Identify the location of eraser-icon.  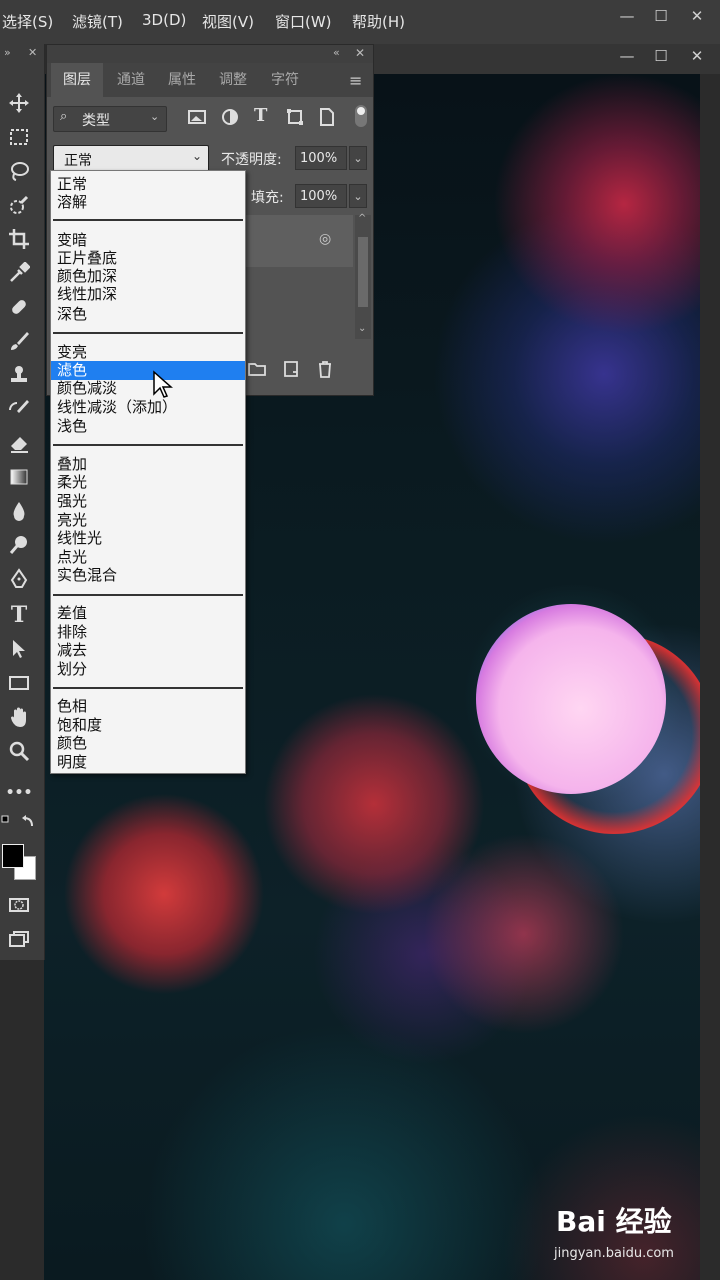
(19, 443).